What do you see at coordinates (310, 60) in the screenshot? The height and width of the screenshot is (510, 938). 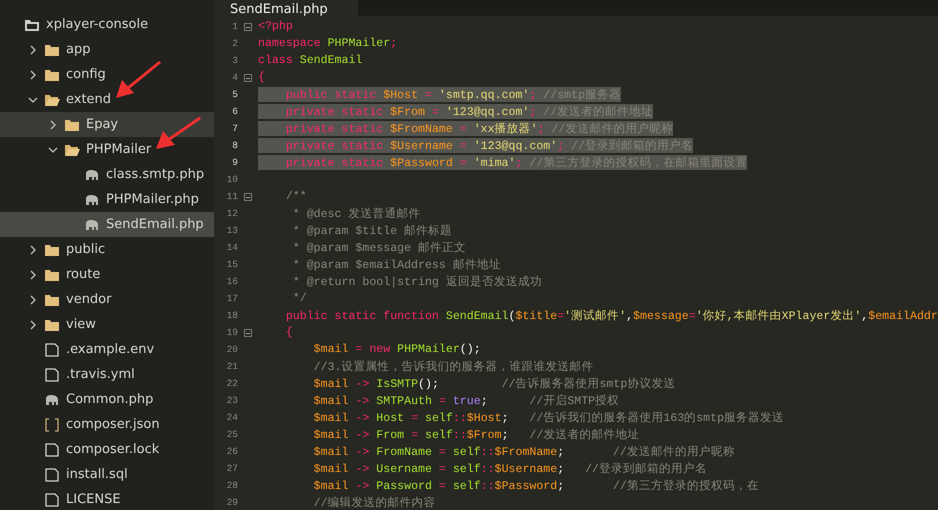 I see `code-line: class SendEmail` at bounding box center [310, 60].